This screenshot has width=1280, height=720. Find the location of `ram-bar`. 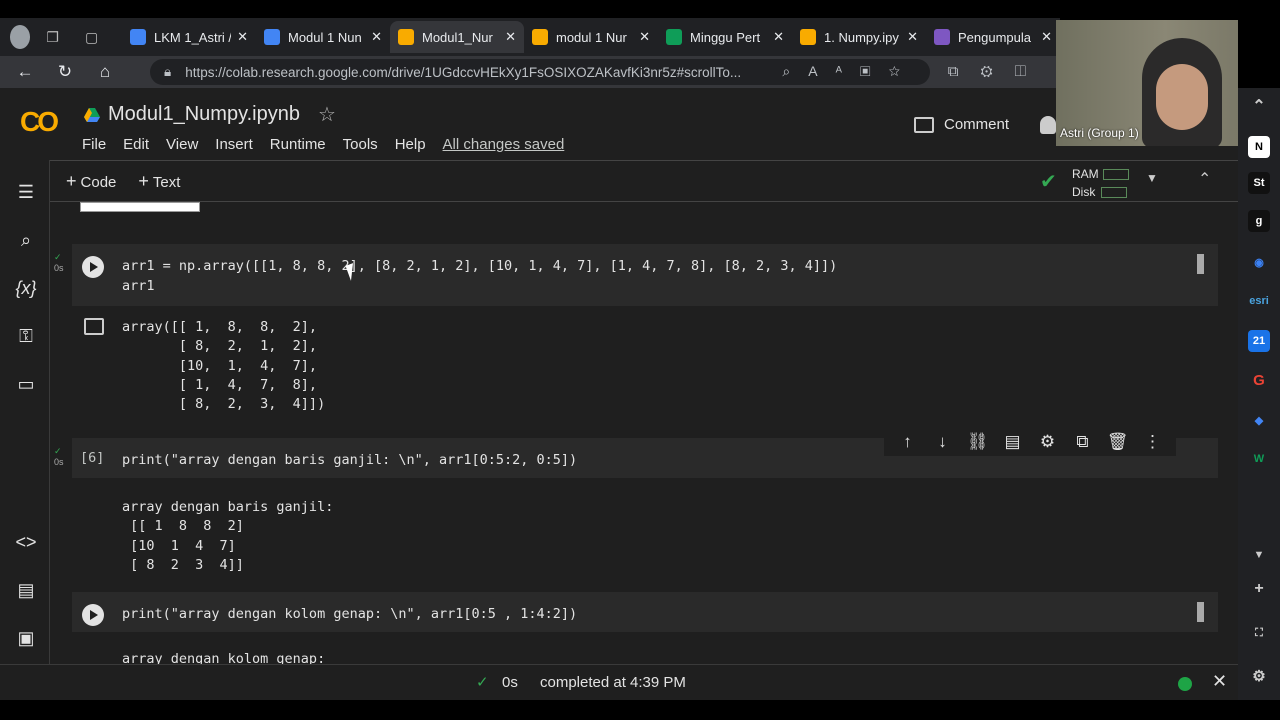

ram-bar is located at coordinates (1115, 175).